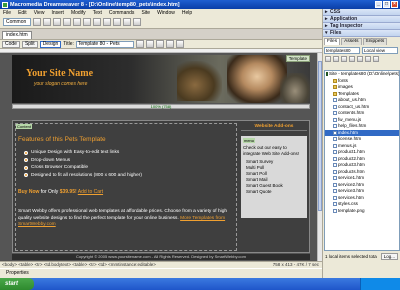 This screenshot has height=290, width=400. Describe the element at coordinates (77, 22) in the screenshot. I see `layer-icon` at that location.